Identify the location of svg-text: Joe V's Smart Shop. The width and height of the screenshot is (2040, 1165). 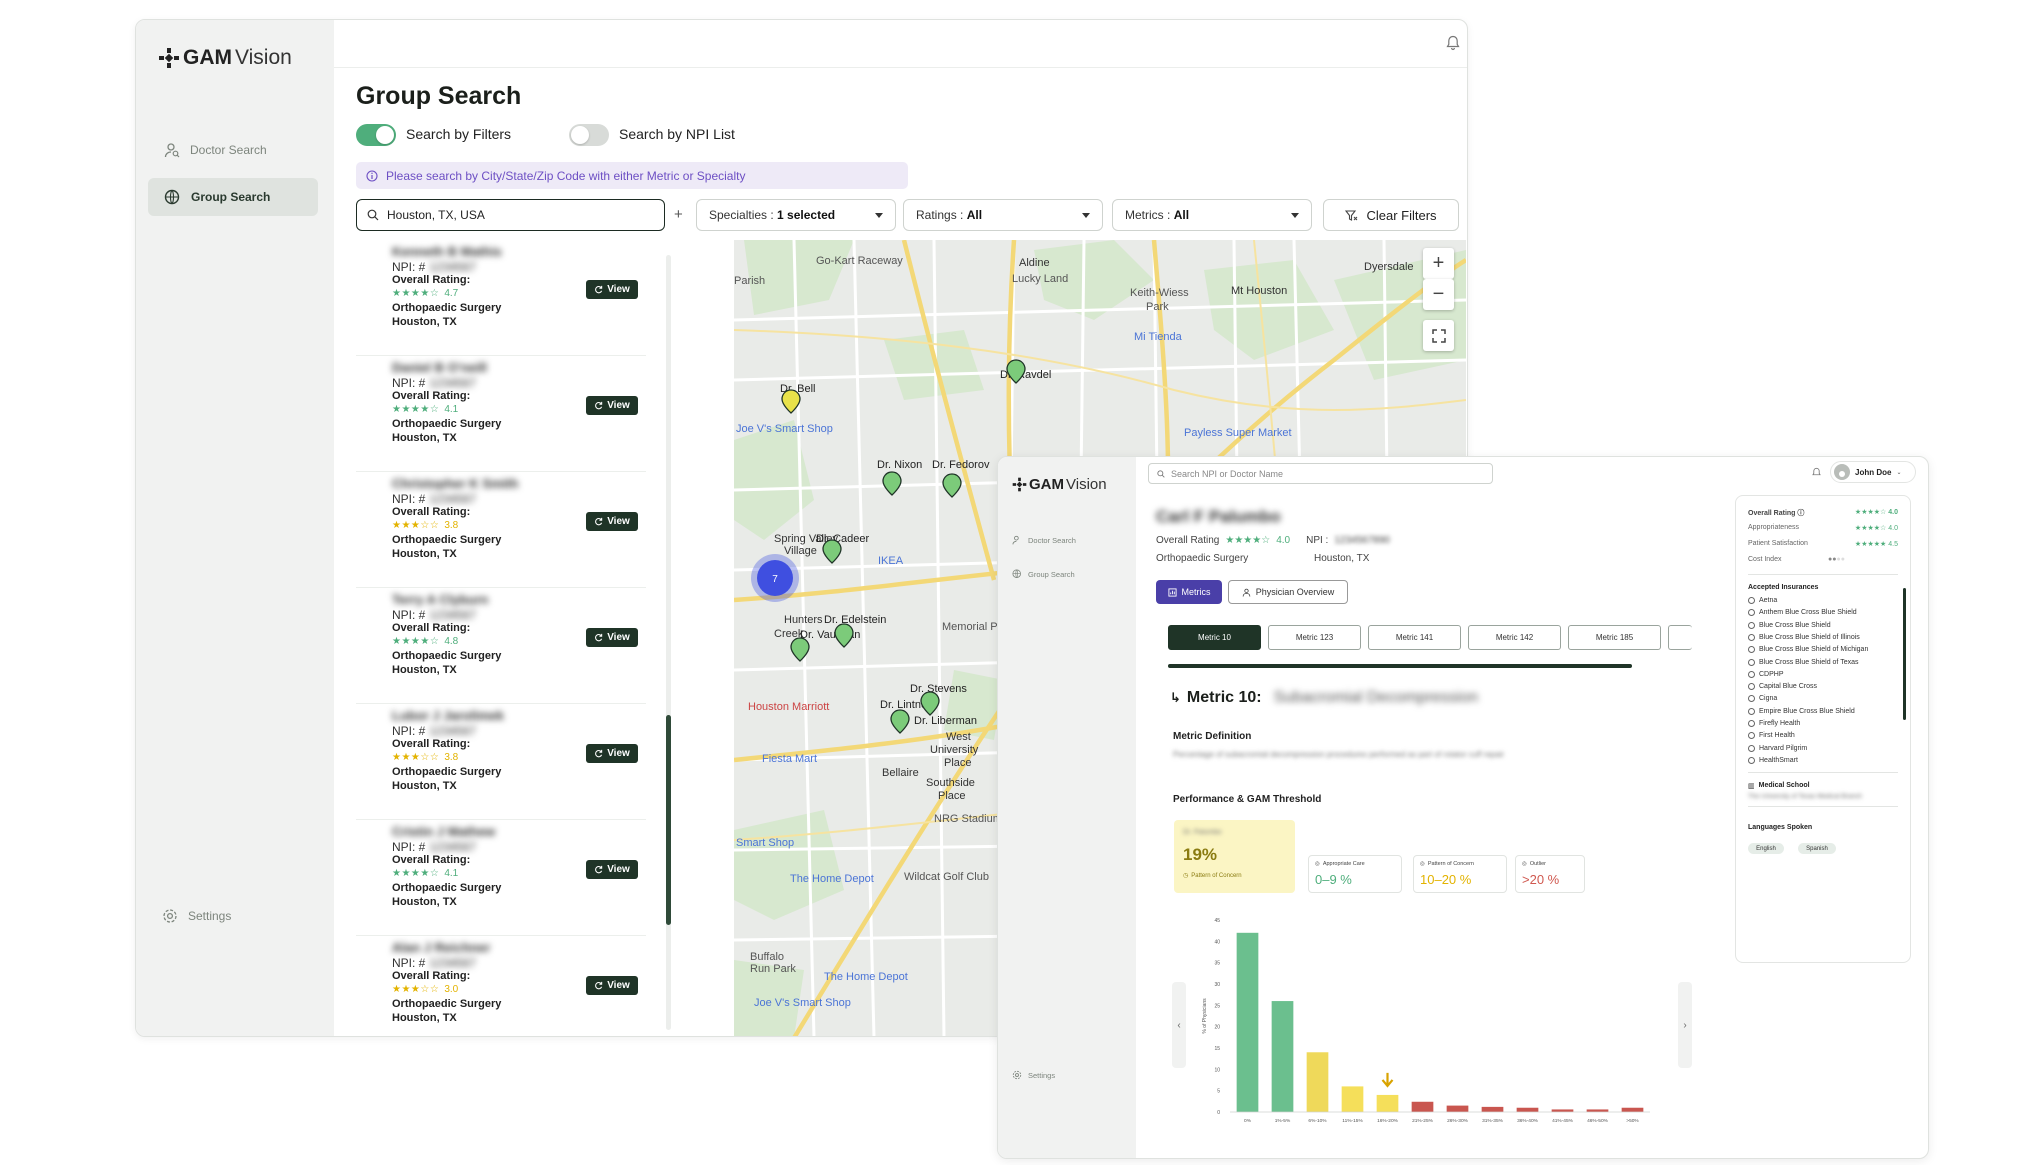
(802, 1003).